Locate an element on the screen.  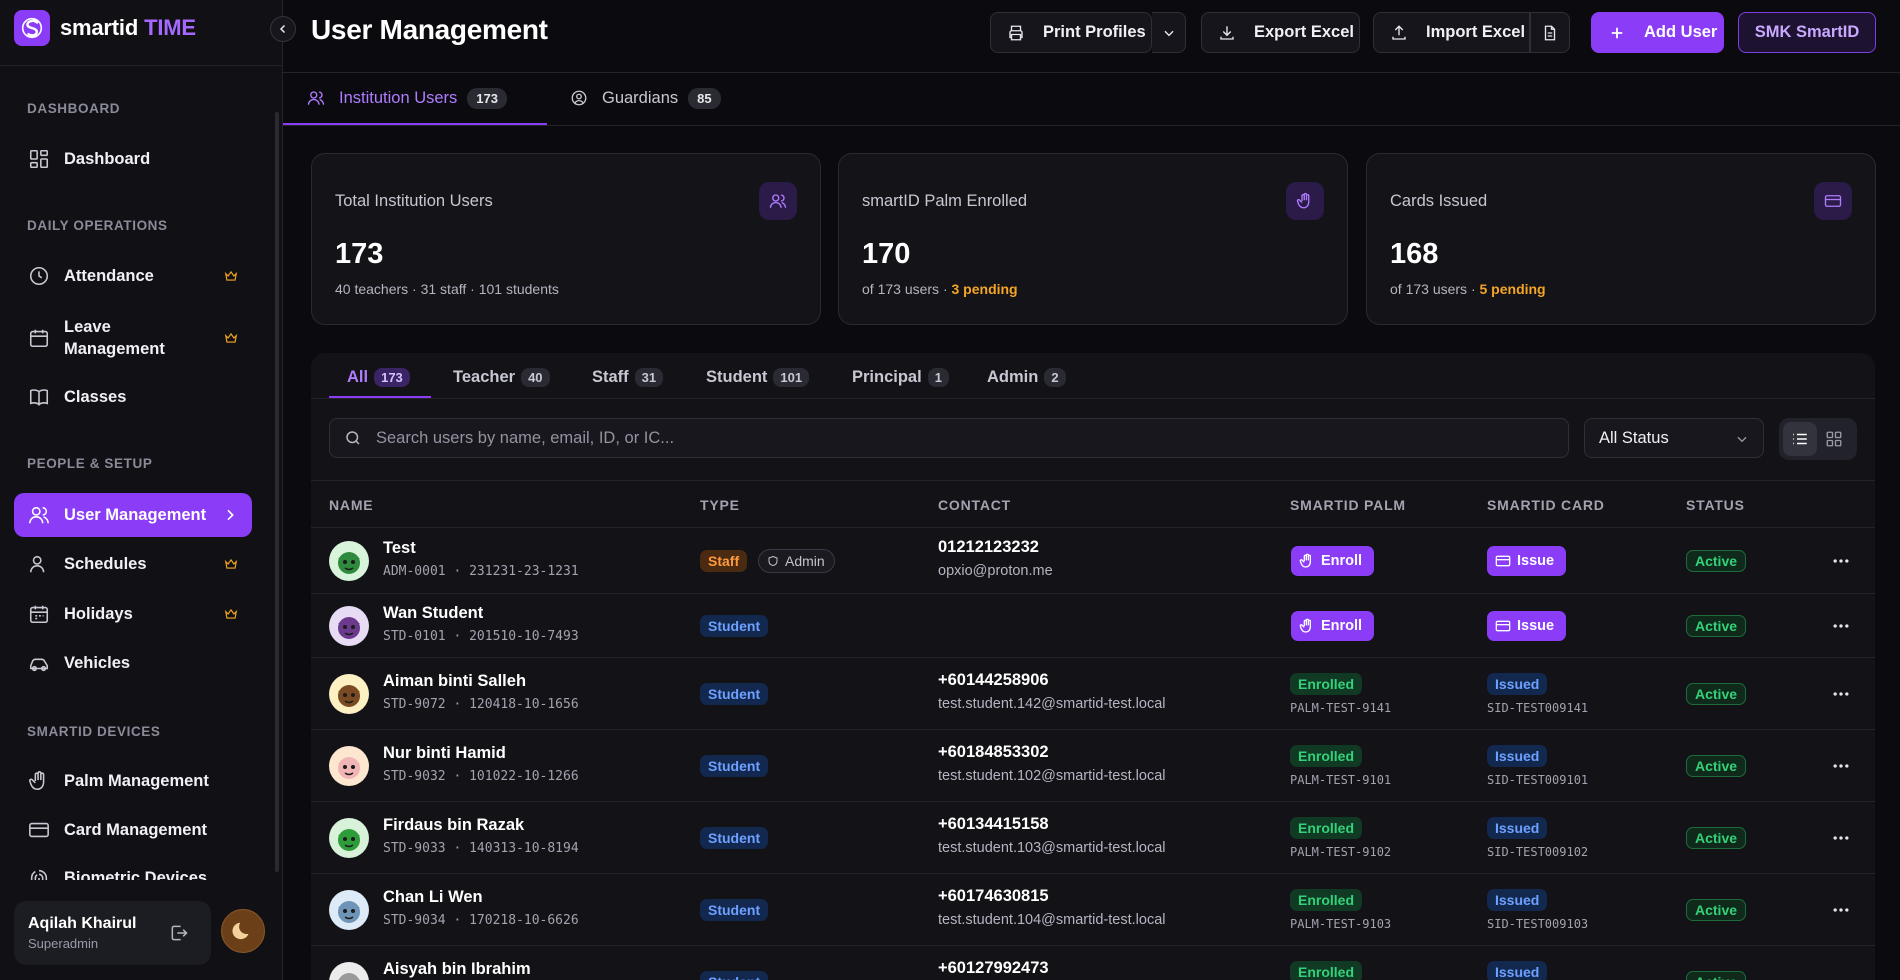
search-box is located at coordinates (949, 438).